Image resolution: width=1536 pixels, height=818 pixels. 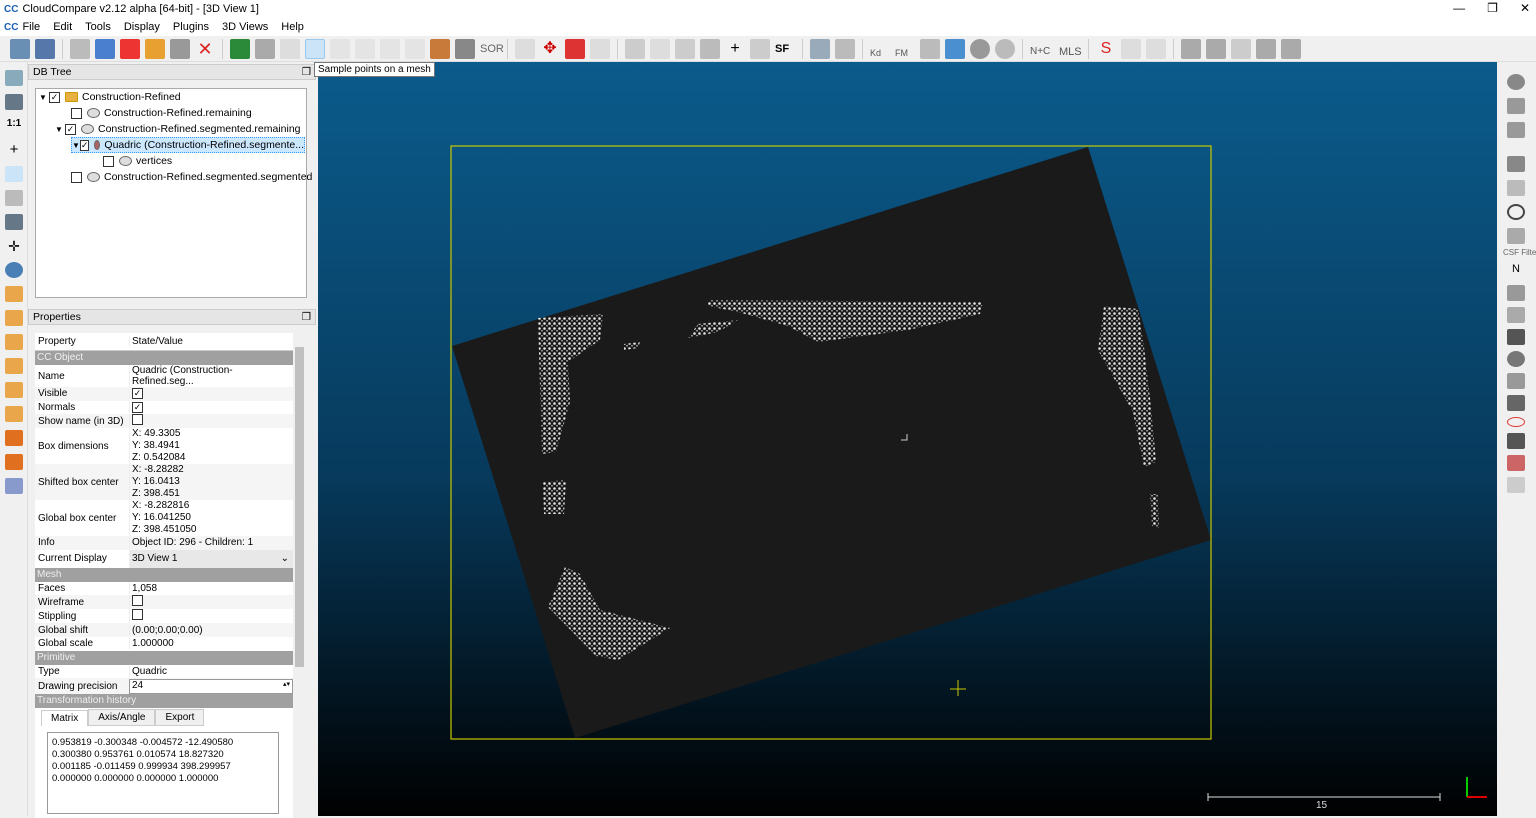 What do you see at coordinates (286, 686) in the screenshot?
I see `spinner-icon: ▴▾` at bounding box center [286, 686].